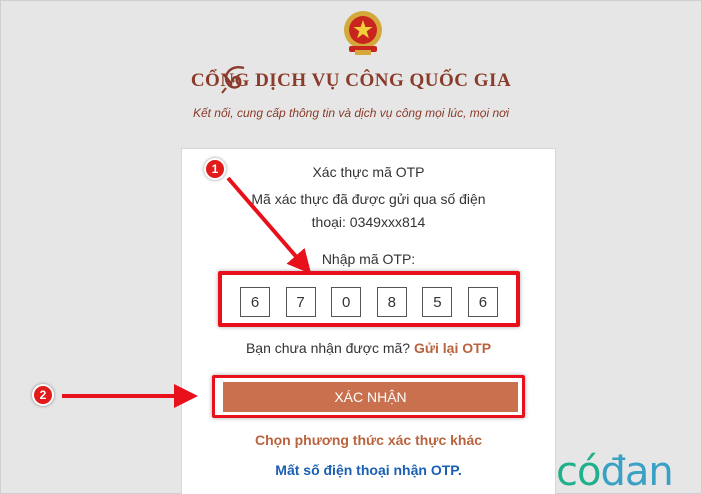 The image size is (702, 494). What do you see at coordinates (215, 169) in the screenshot?
I see `step-1-badge: 1` at bounding box center [215, 169].